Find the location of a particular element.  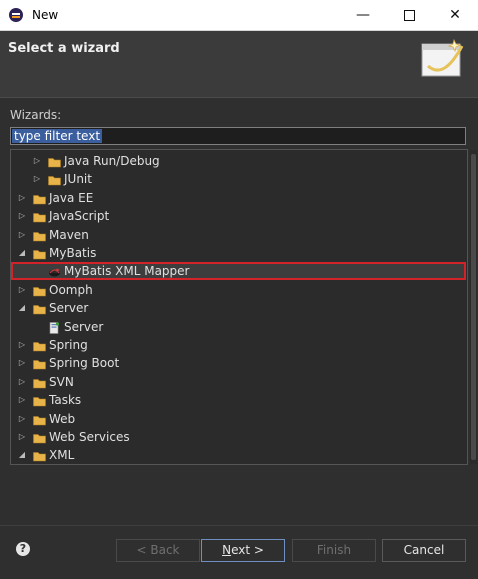

tree-category: ▷ Tasks is located at coordinates (238, 400).